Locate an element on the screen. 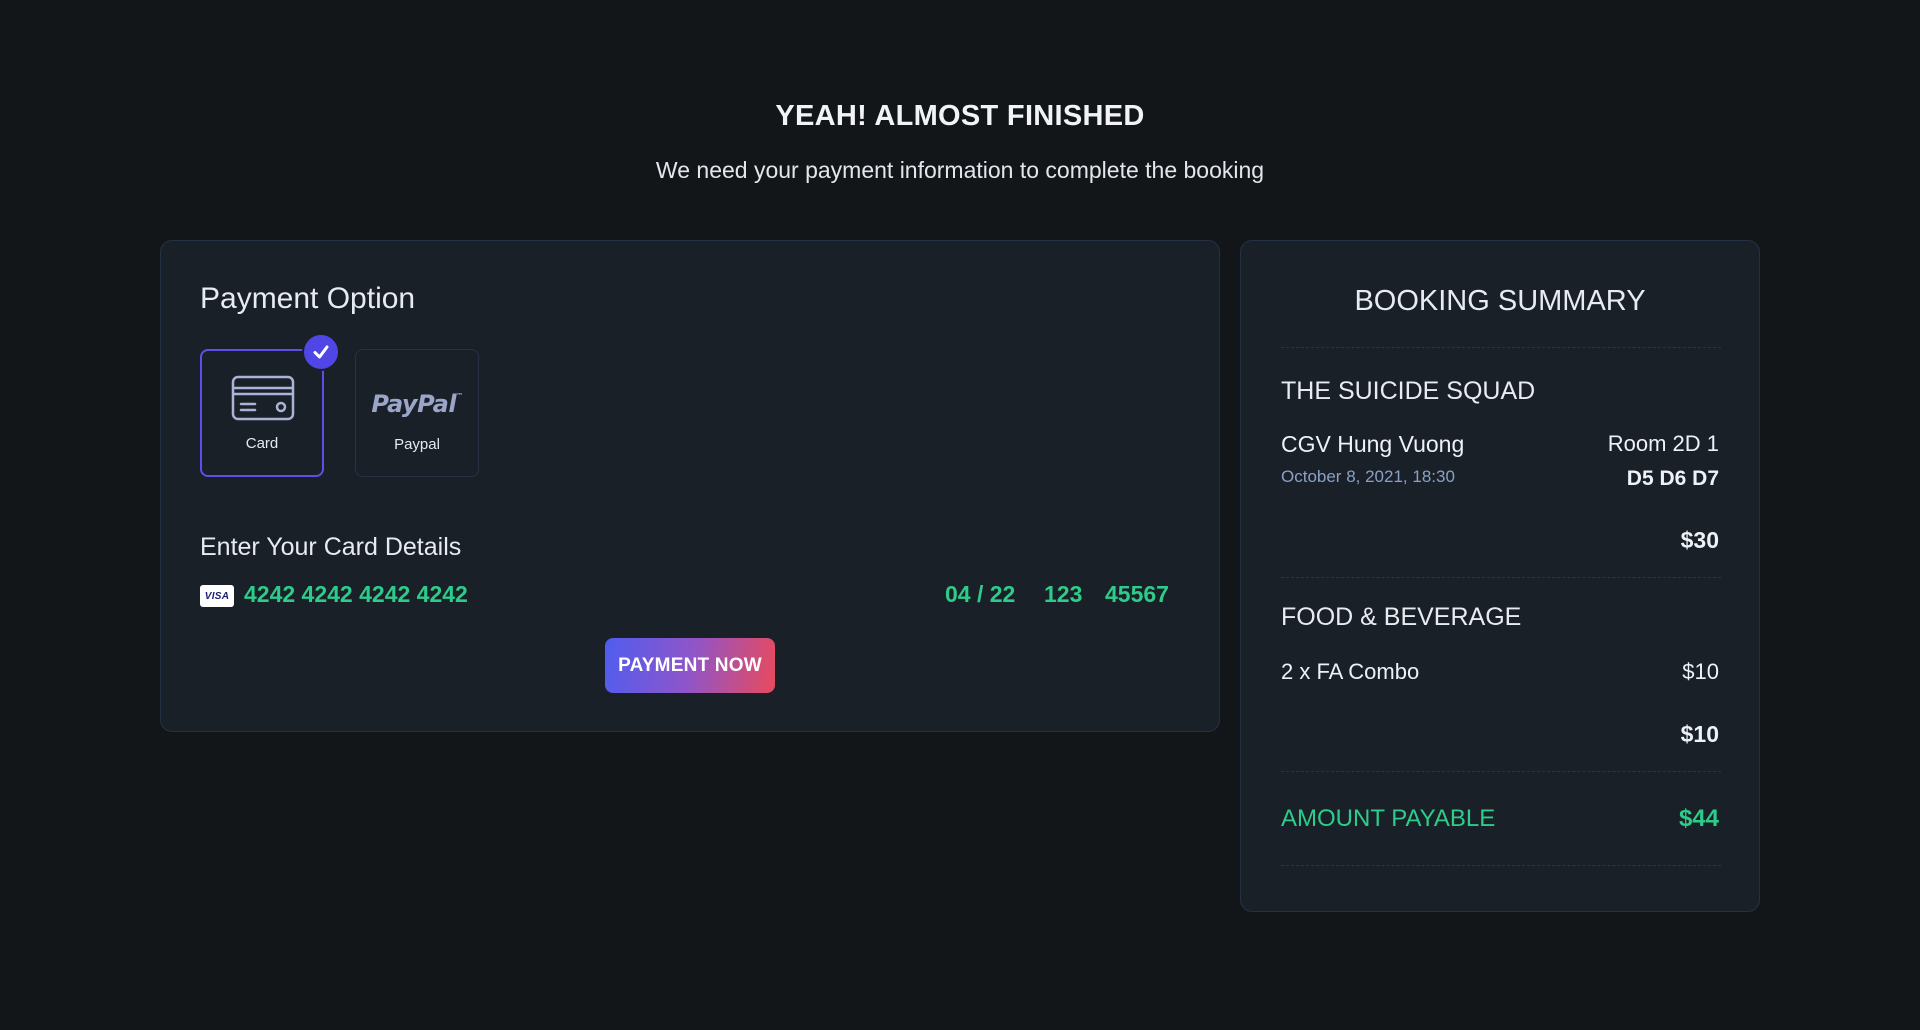 Image resolution: width=1920 pixels, height=1030 pixels. page-title: YEAH! ALMOST FINISHED is located at coordinates (960, 116).